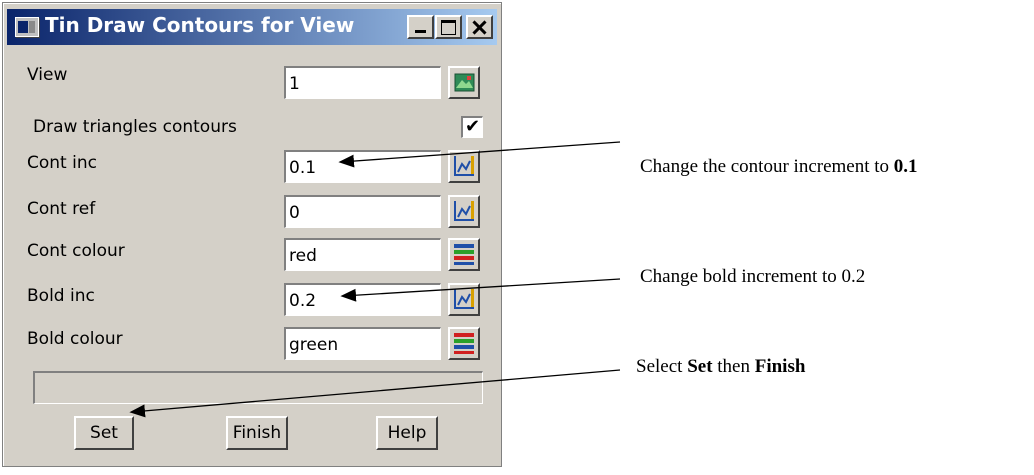  What do you see at coordinates (767, 166) in the screenshot?
I see `cont-inc-note-text: Change the contour increment to` at bounding box center [767, 166].